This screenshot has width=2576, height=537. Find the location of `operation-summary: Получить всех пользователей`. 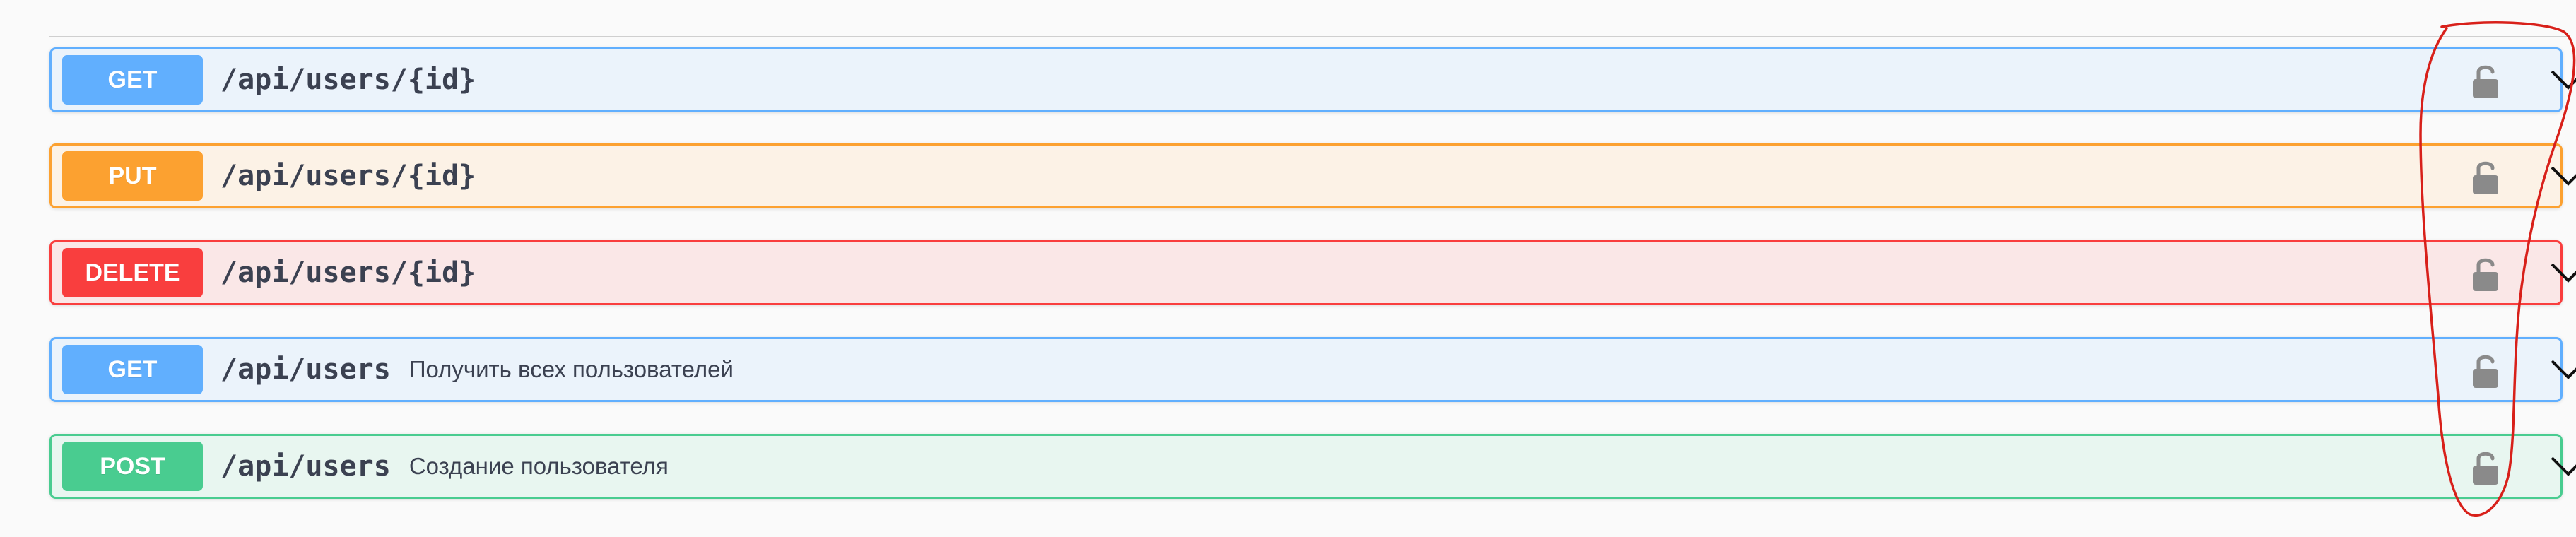

operation-summary: Получить всех пользователей is located at coordinates (571, 369).